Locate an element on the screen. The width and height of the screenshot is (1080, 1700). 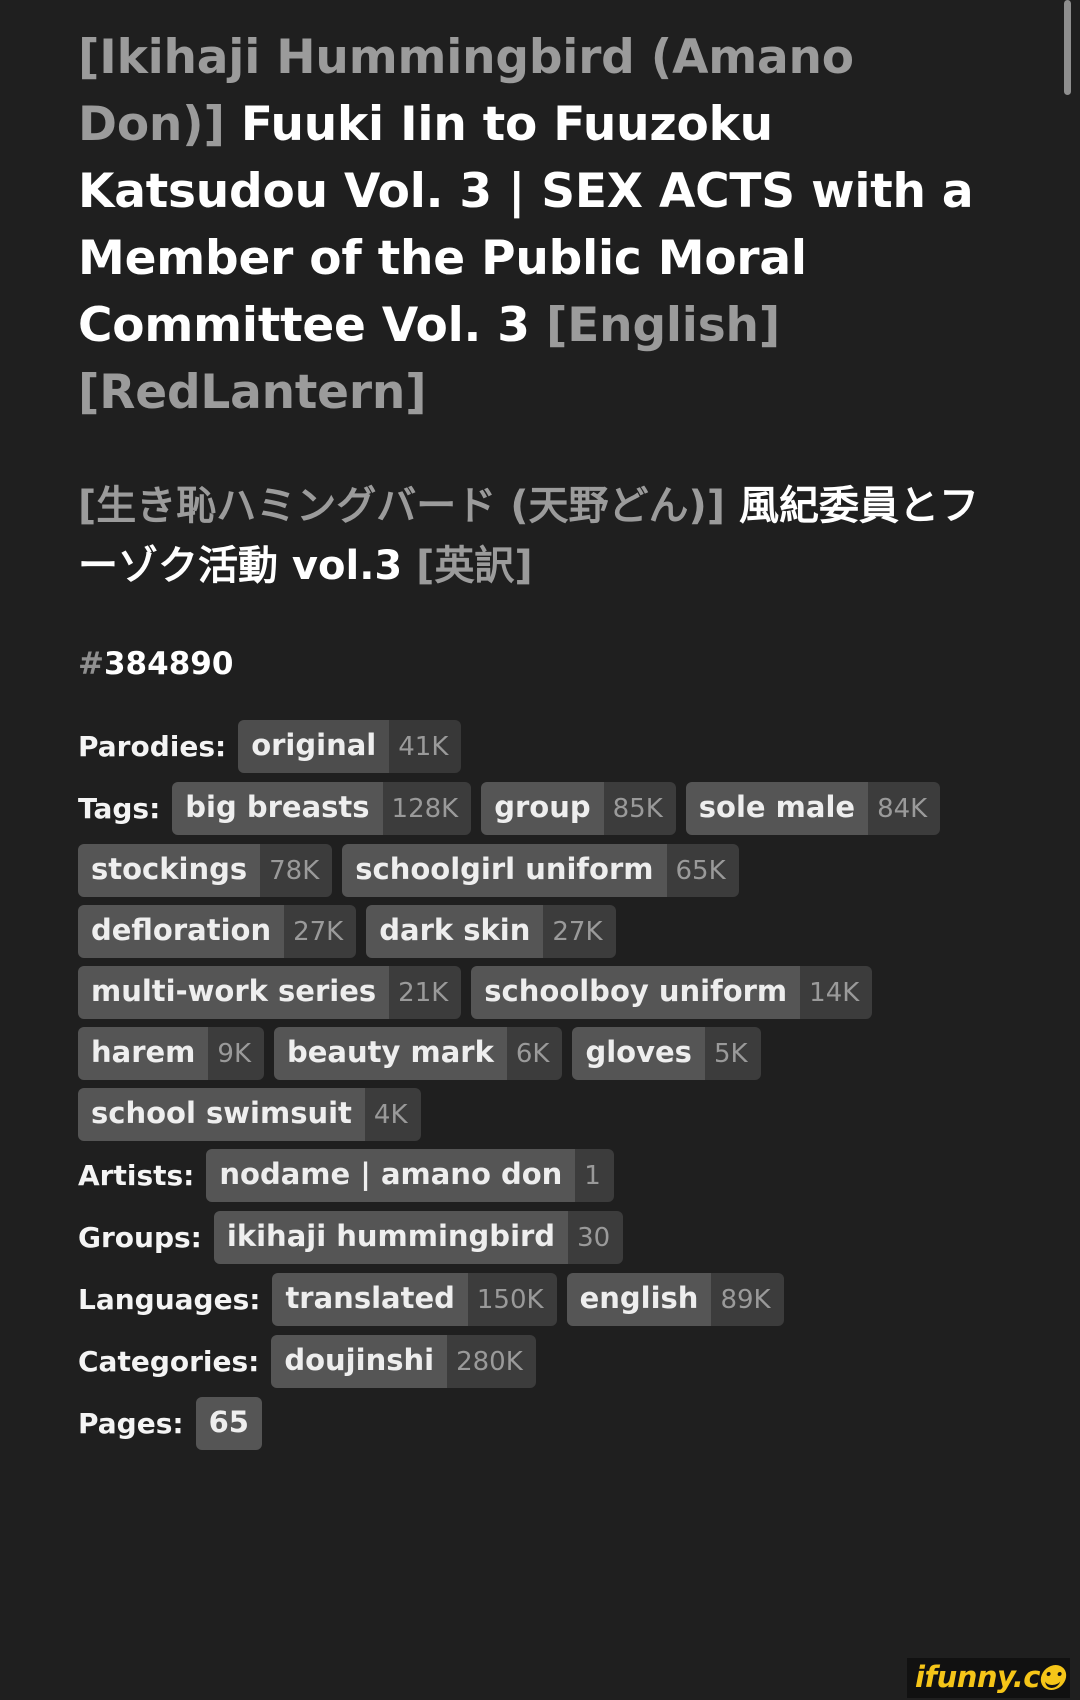
tag-pill-count: 150K is located at coordinates (512, 1299).